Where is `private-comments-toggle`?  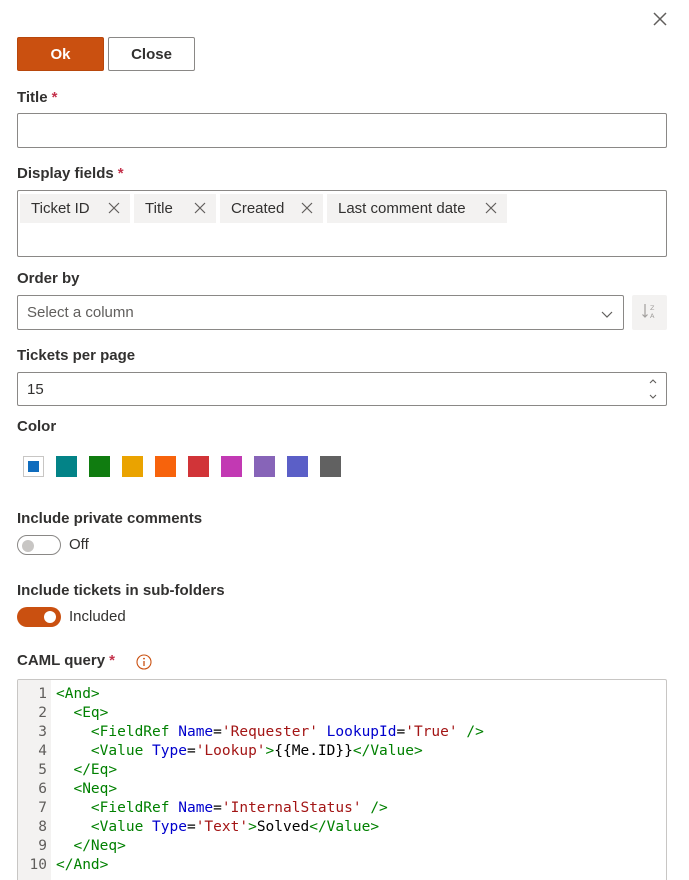 private-comments-toggle is located at coordinates (39, 545).